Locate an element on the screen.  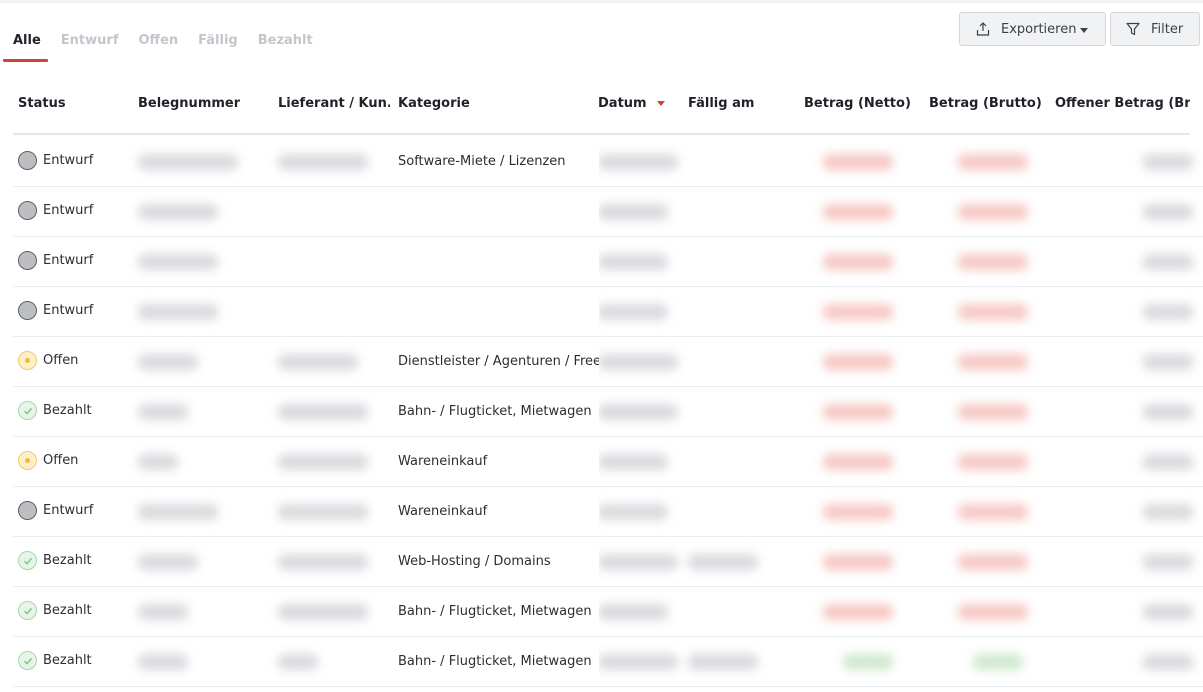
column-belegnummer: Belegnummer is located at coordinates (189, 103).